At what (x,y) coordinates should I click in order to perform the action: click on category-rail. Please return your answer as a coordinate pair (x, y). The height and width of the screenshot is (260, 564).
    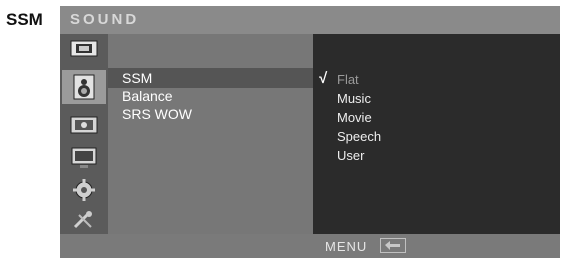
    Looking at the image, I should click on (84, 134).